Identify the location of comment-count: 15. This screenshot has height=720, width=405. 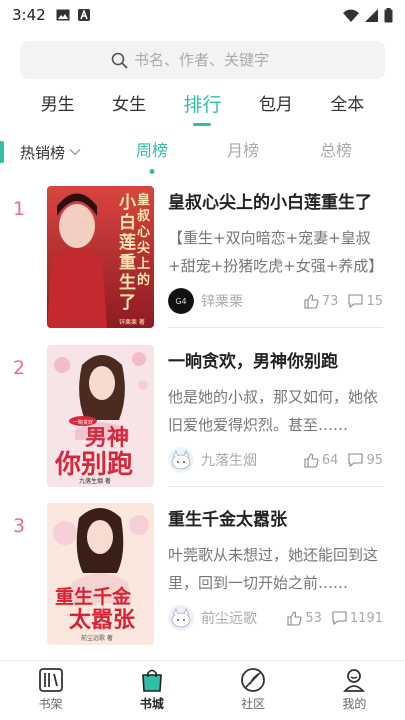
(374, 301).